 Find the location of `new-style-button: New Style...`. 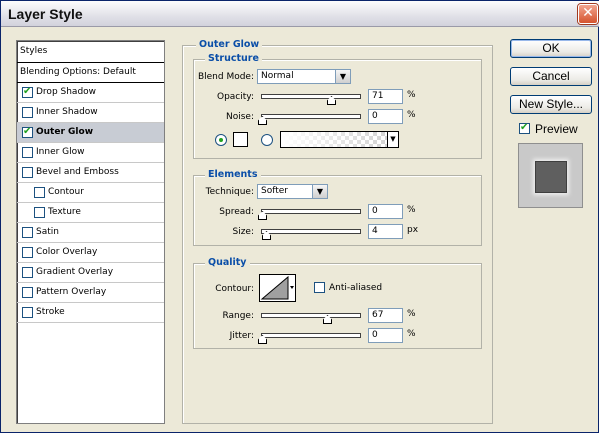

new-style-button: New Style... is located at coordinates (551, 104).